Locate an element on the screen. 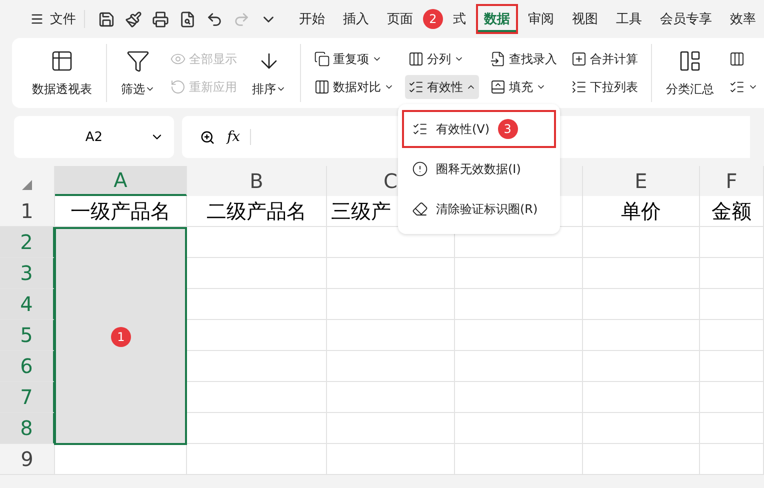 This screenshot has height=488, width=764. table-cell: 金额 is located at coordinates (732, 211).